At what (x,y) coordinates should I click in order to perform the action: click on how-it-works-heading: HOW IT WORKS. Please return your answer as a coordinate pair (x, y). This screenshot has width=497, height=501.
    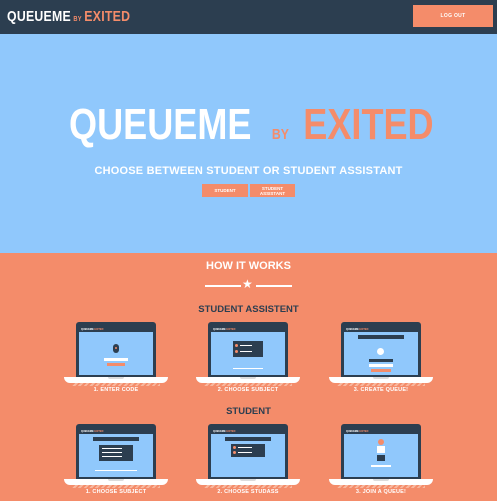
    Looking at the image, I should click on (248, 266).